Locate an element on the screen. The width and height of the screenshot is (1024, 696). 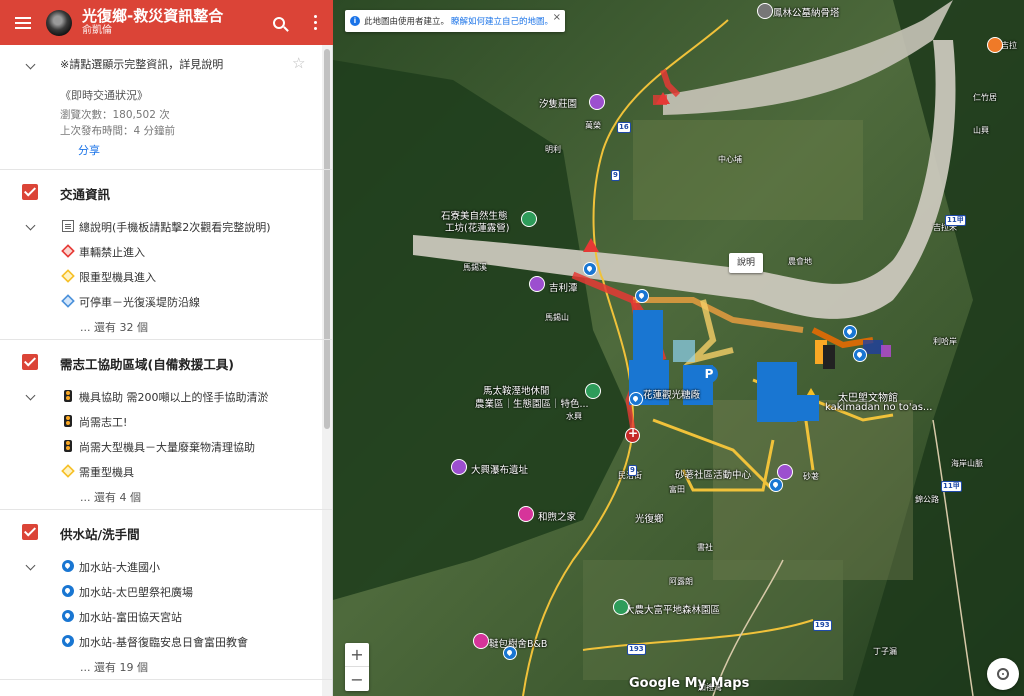
layer-header: 需志工協助區域(自備救援工具) is located at coordinates (166, 362).